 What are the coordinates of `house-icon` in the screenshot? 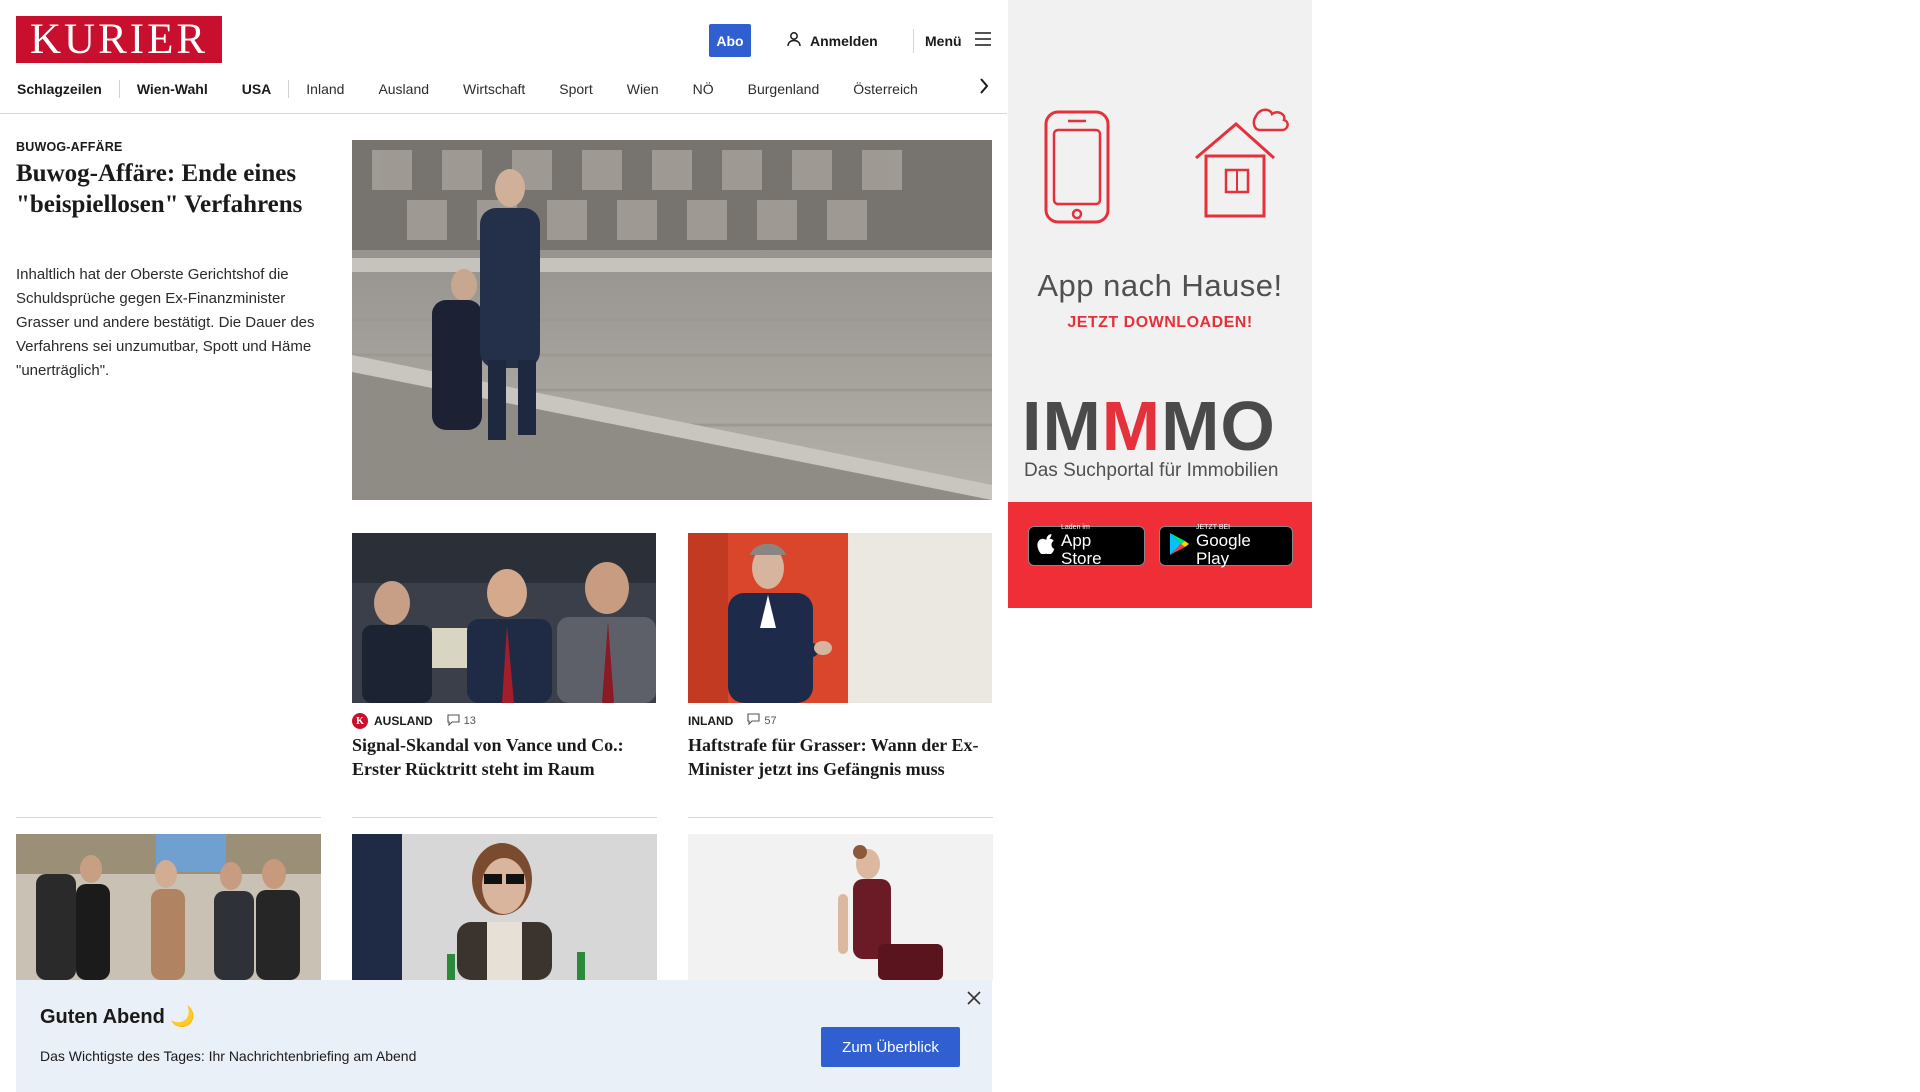 It's located at (1246, 168).